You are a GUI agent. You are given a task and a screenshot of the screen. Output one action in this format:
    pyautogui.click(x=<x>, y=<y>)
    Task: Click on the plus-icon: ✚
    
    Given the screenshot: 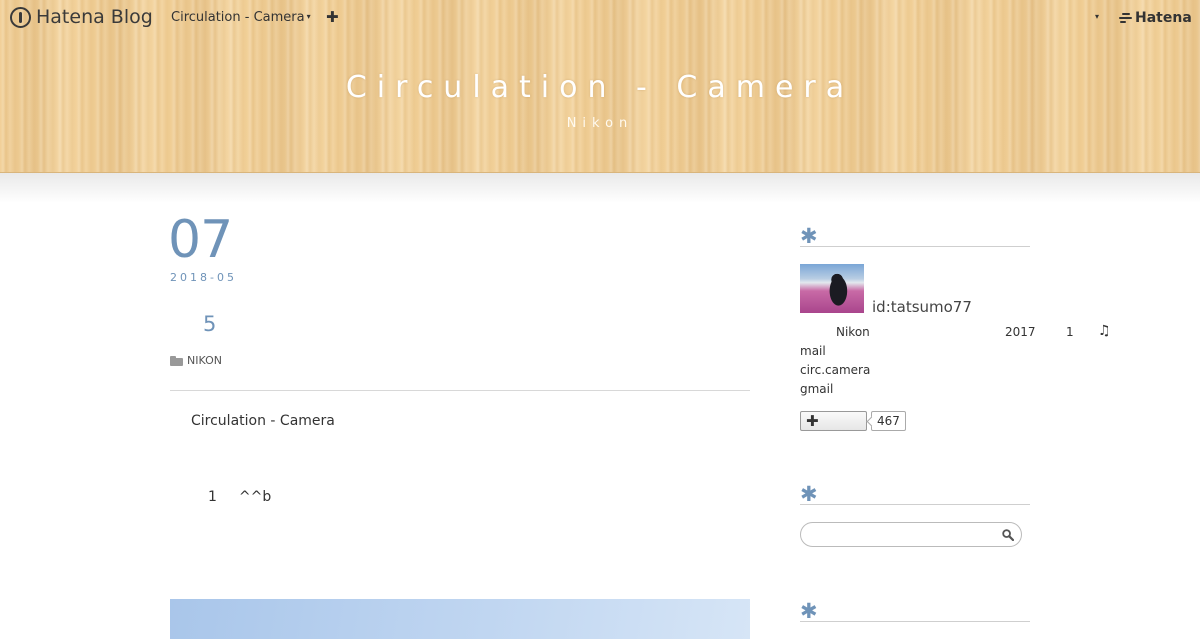 What is the action you would take?
    pyautogui.click(x=812, y=421)
    